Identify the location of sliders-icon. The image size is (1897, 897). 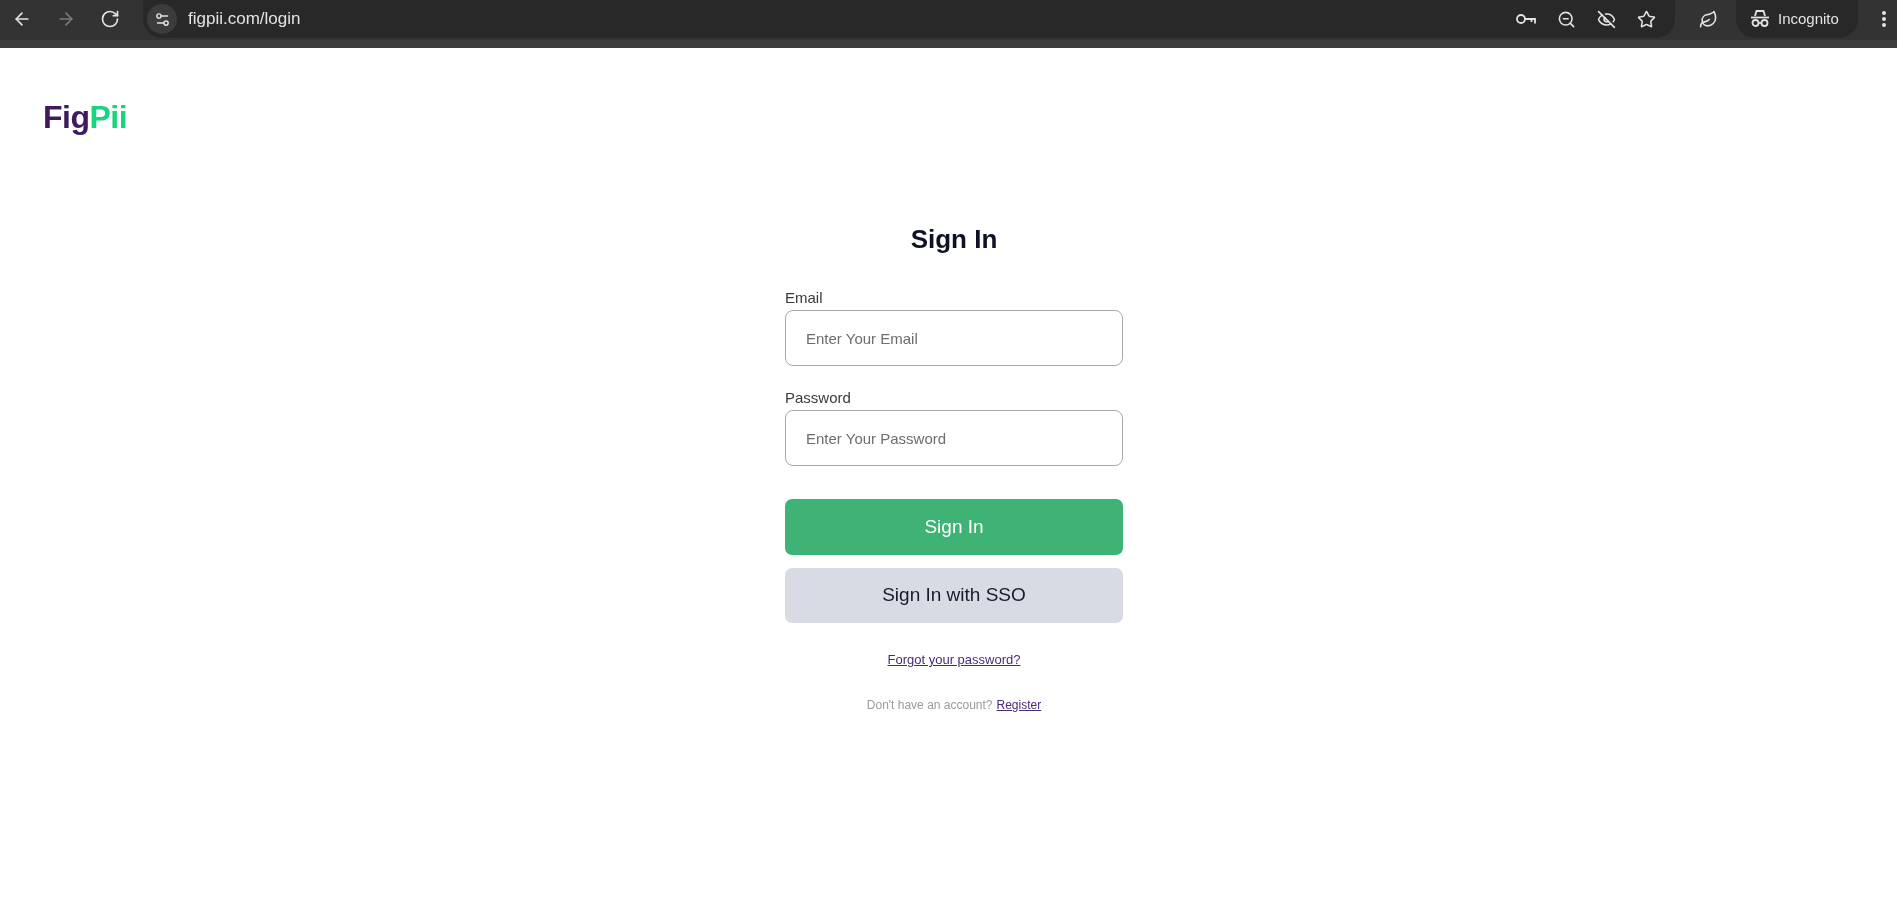
(162, 19).